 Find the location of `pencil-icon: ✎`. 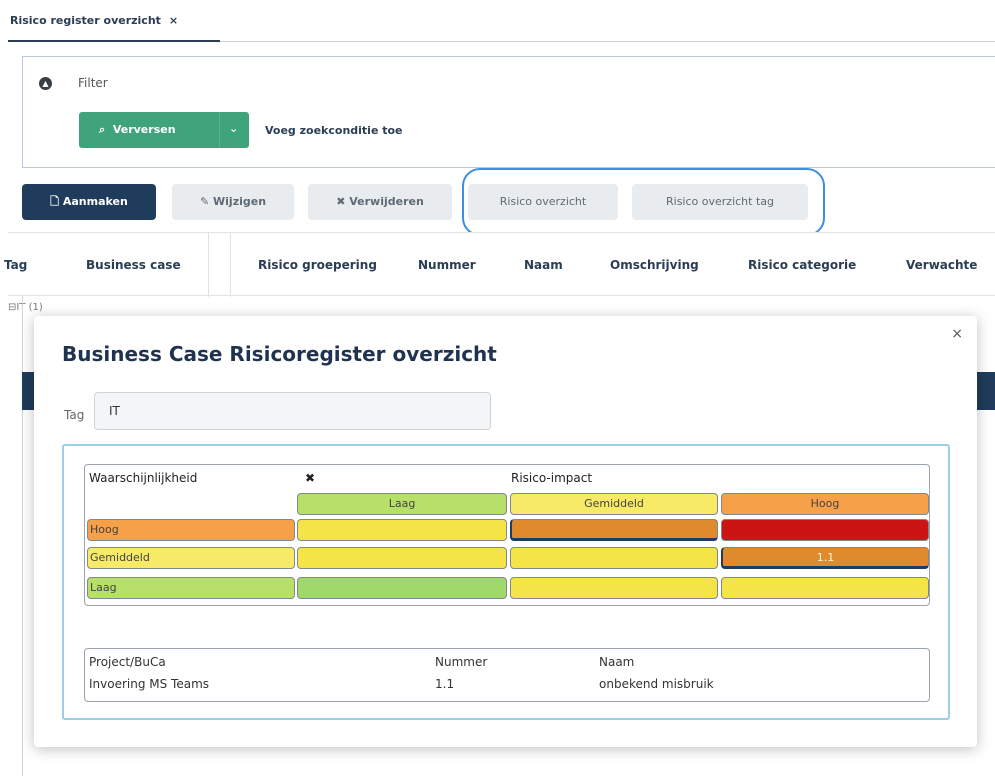

pencil-icon: ✎ is located at coordinates (204, 201).